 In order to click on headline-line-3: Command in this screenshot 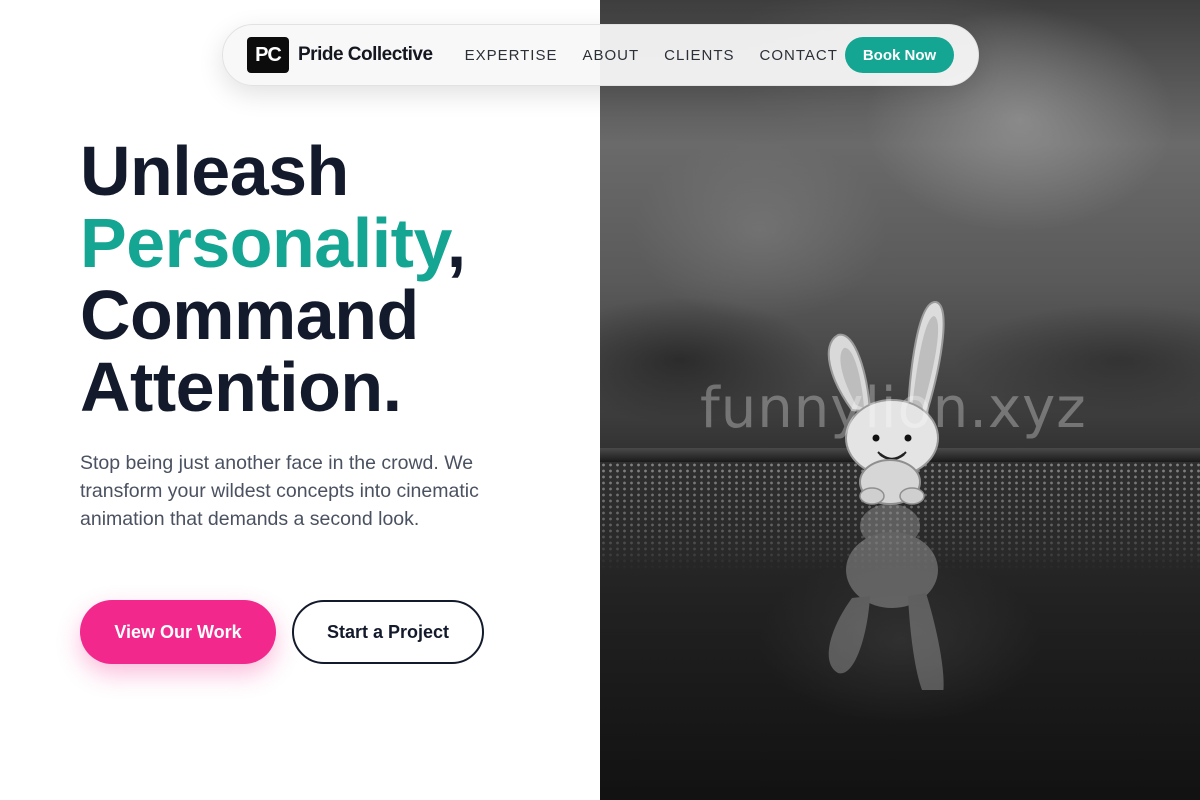, I will do `click(249, 315)`.